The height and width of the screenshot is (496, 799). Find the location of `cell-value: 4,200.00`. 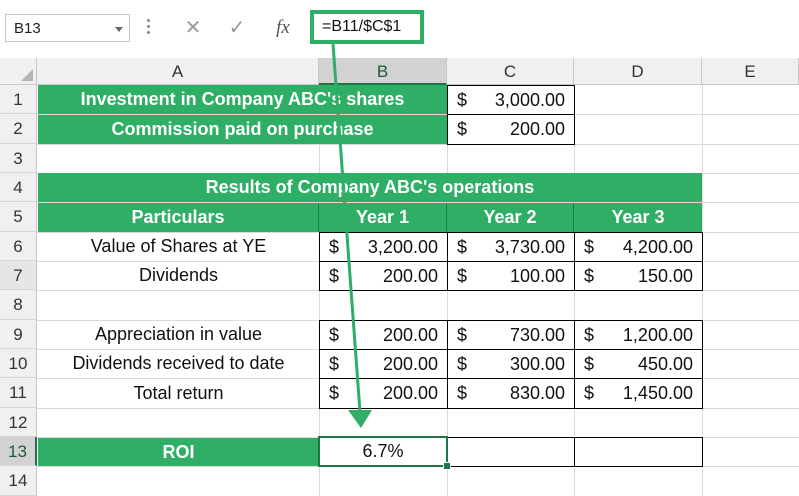

cell-value: 4,200.00 is located at coordinates (657, 247).